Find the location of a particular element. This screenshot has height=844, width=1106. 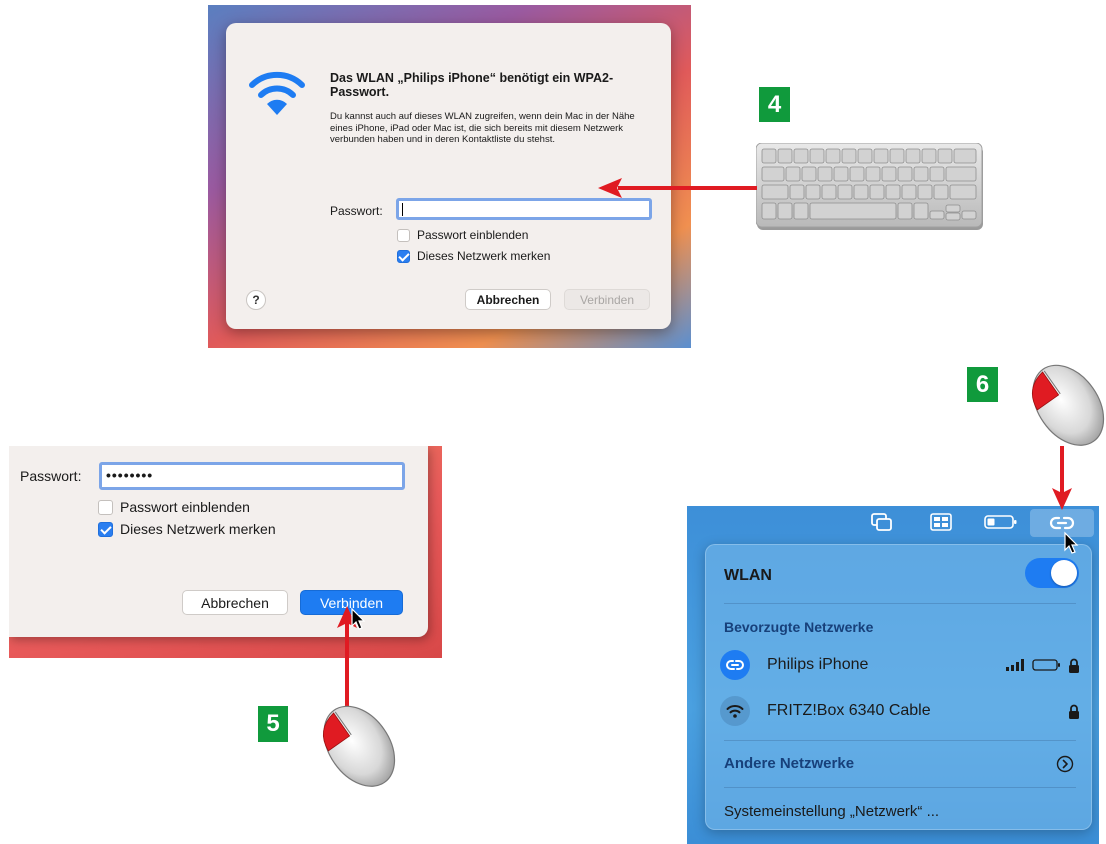

preferred-networks-header: Bevorzugte Netzwerke is located at coordinates (799, 627).